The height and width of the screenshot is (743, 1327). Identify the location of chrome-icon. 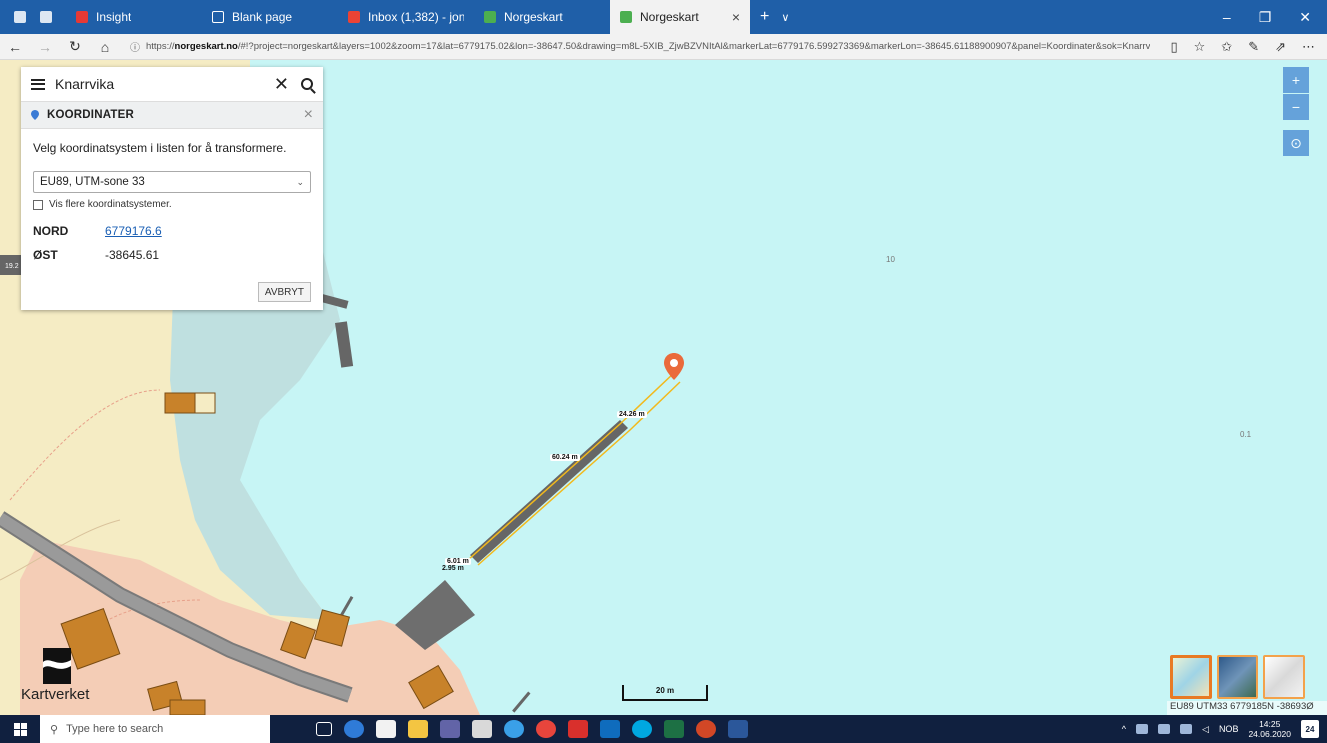
(546, 729).